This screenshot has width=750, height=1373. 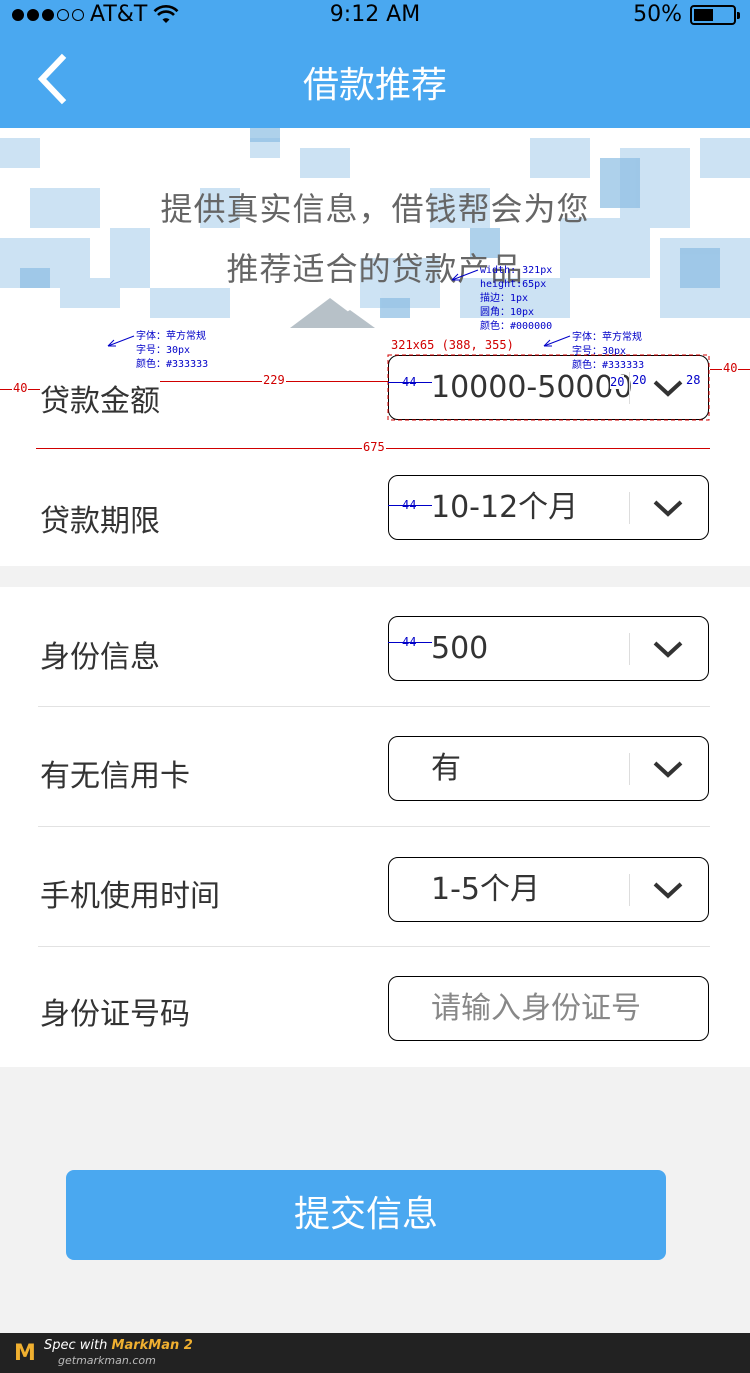 What do you see at coordinates (730, 368) in the screenshot?
I see `dim-right-40: 40` at bounding box center [730, 368].